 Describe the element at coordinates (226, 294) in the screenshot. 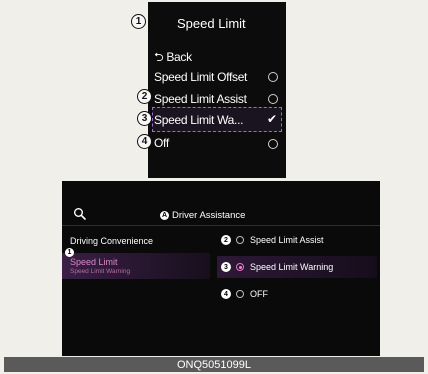

I see `option-number: 4` at that location.